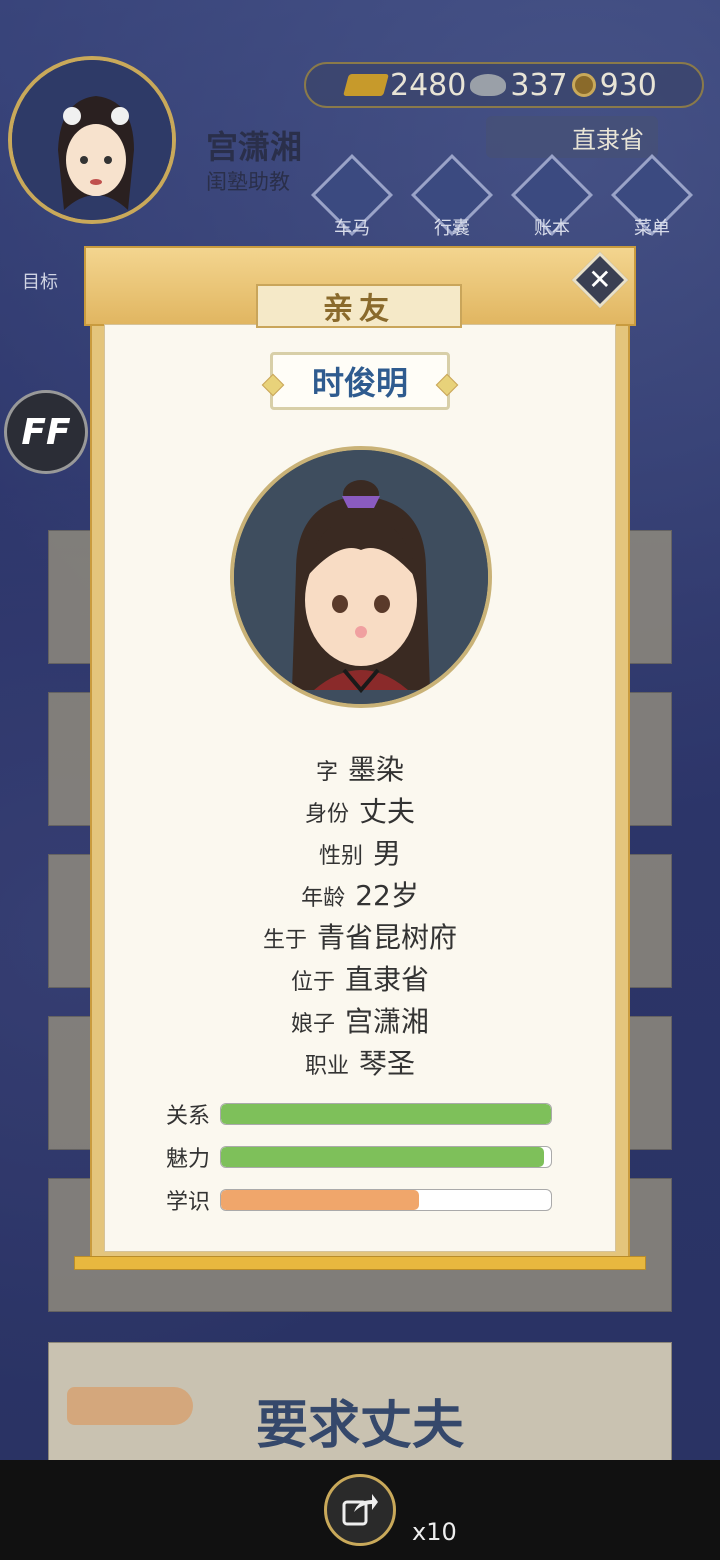  I want to click on stat-row-charm: 魅力, so click(366, 1156).